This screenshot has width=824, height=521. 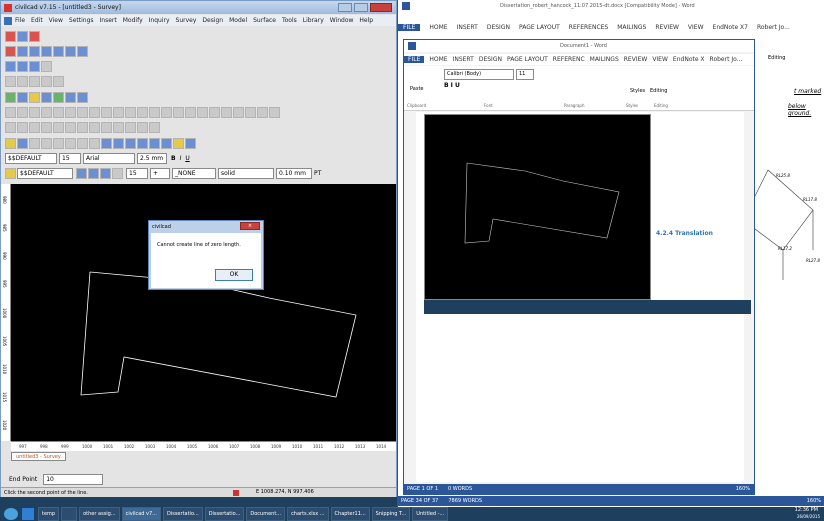 What do you see at coordinates (490, 59) in the screenshot?
I see `word-front-tab-design: DESIGN` at bounding box center [490, 59].